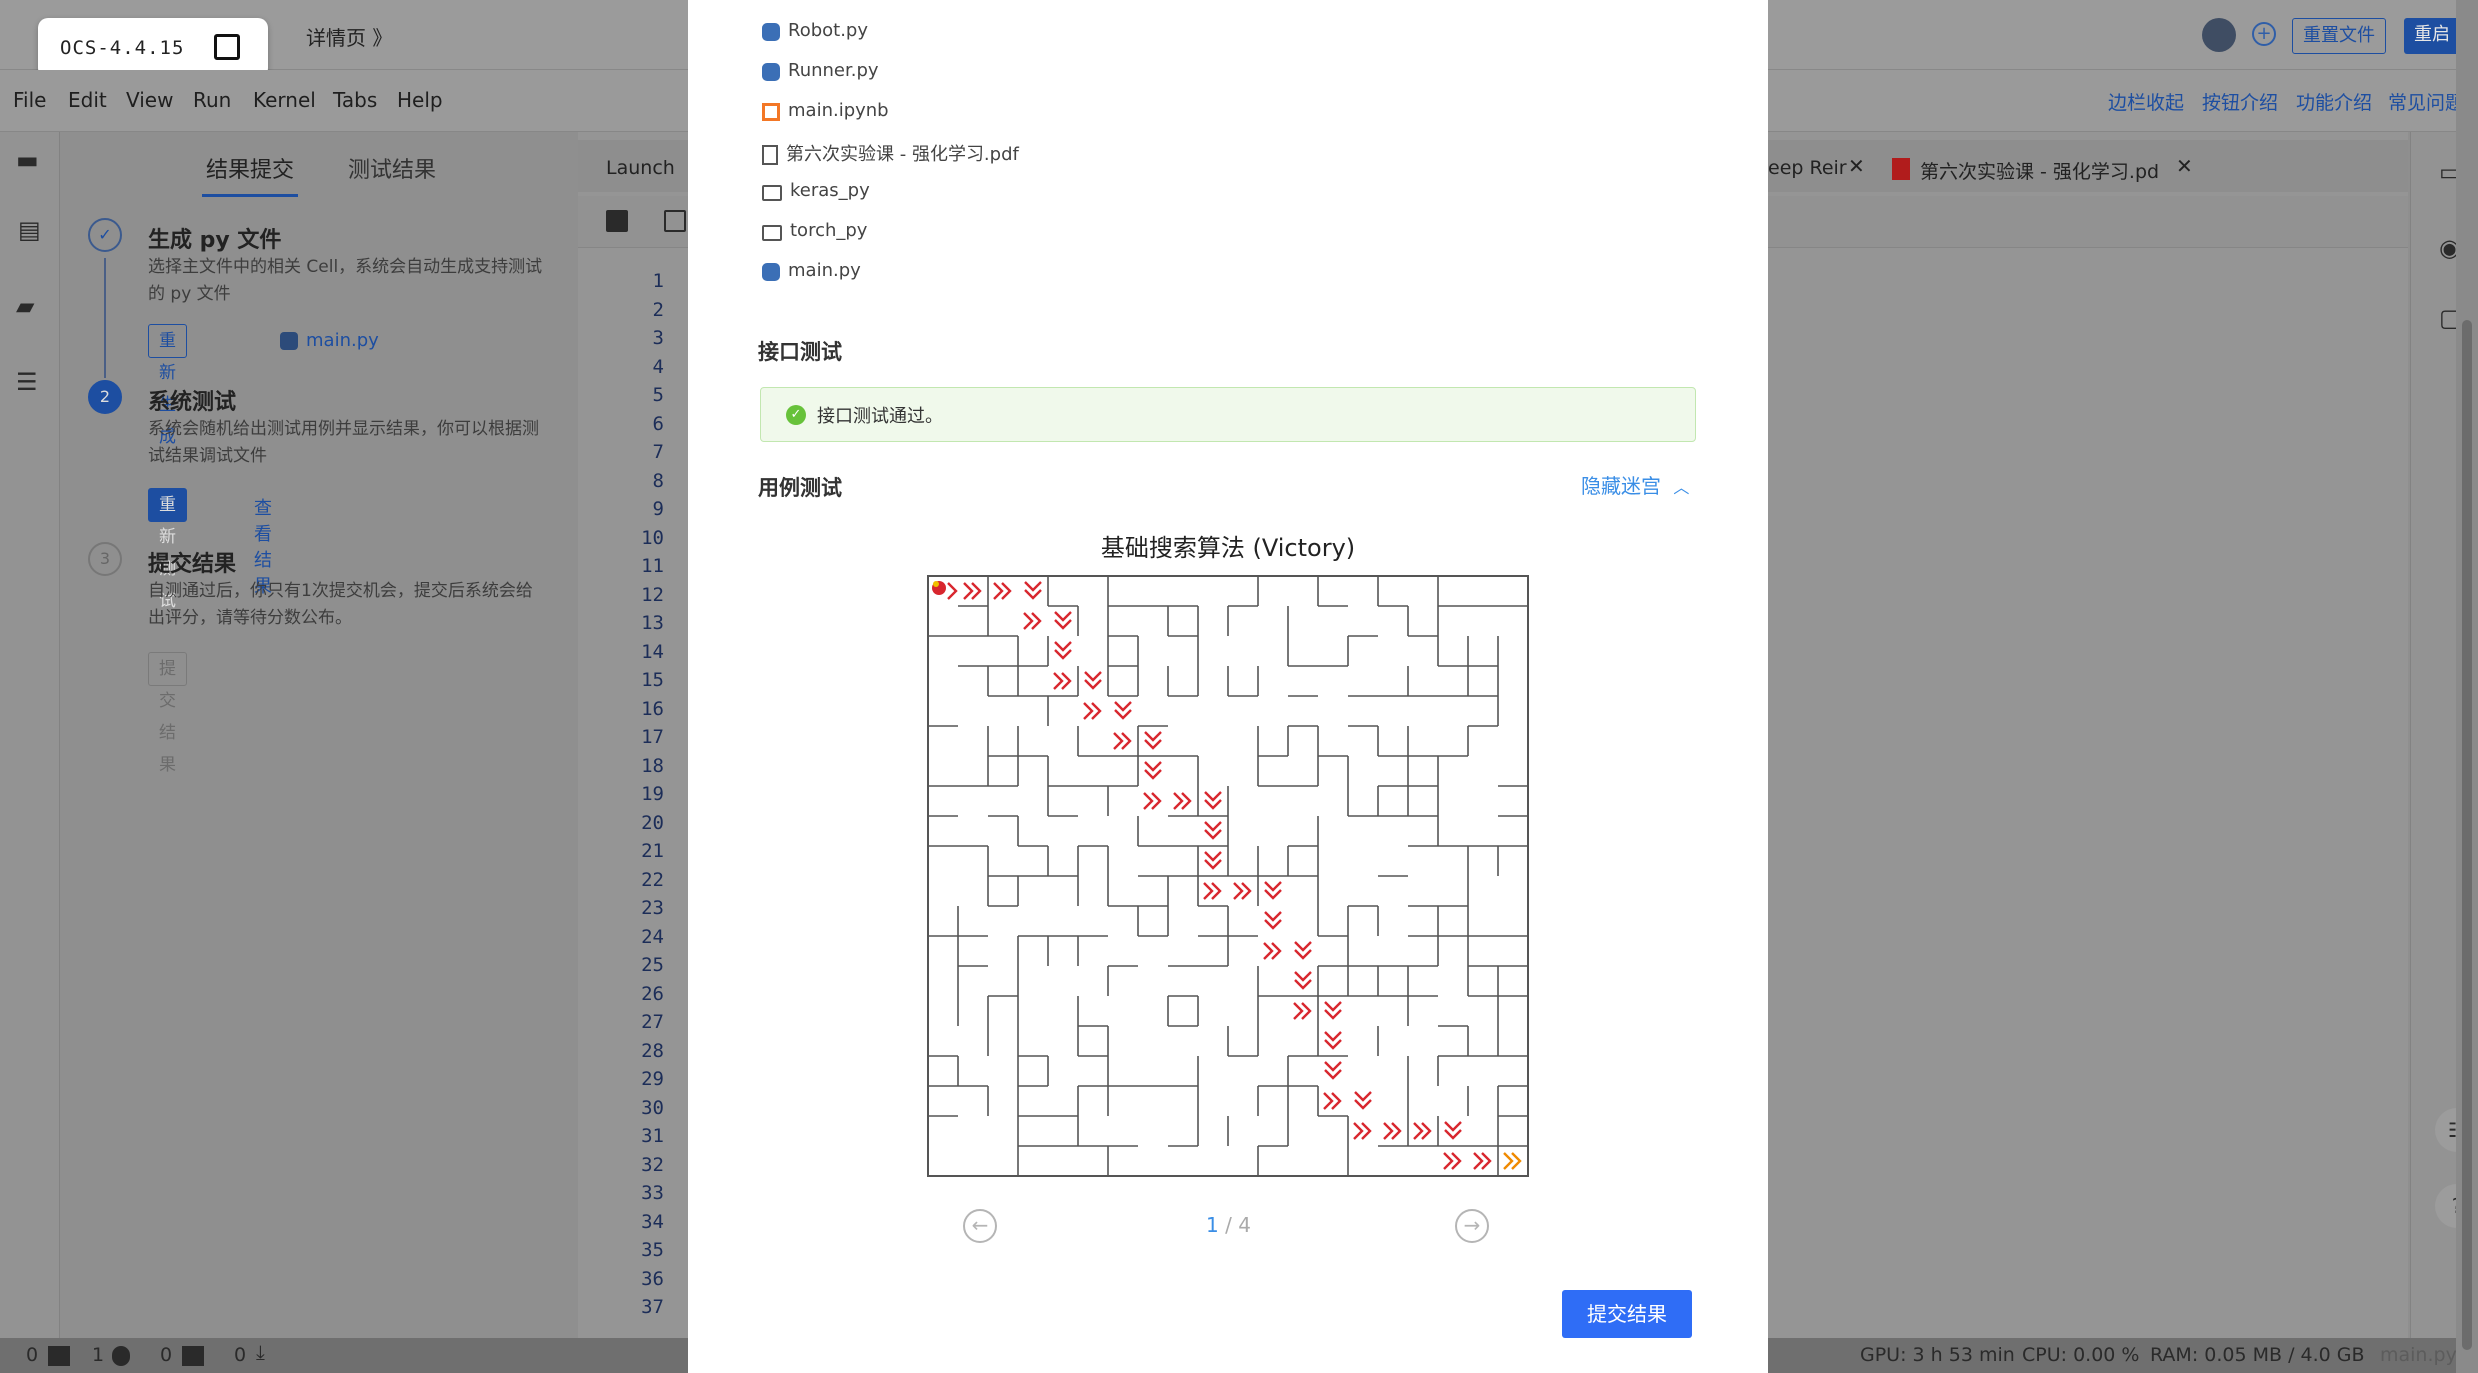 This screenshot has width=2478, height=1373. Describe the element at coordinates (815, 35) in the screenshot. I see `file-item: Robot.py` at that location.